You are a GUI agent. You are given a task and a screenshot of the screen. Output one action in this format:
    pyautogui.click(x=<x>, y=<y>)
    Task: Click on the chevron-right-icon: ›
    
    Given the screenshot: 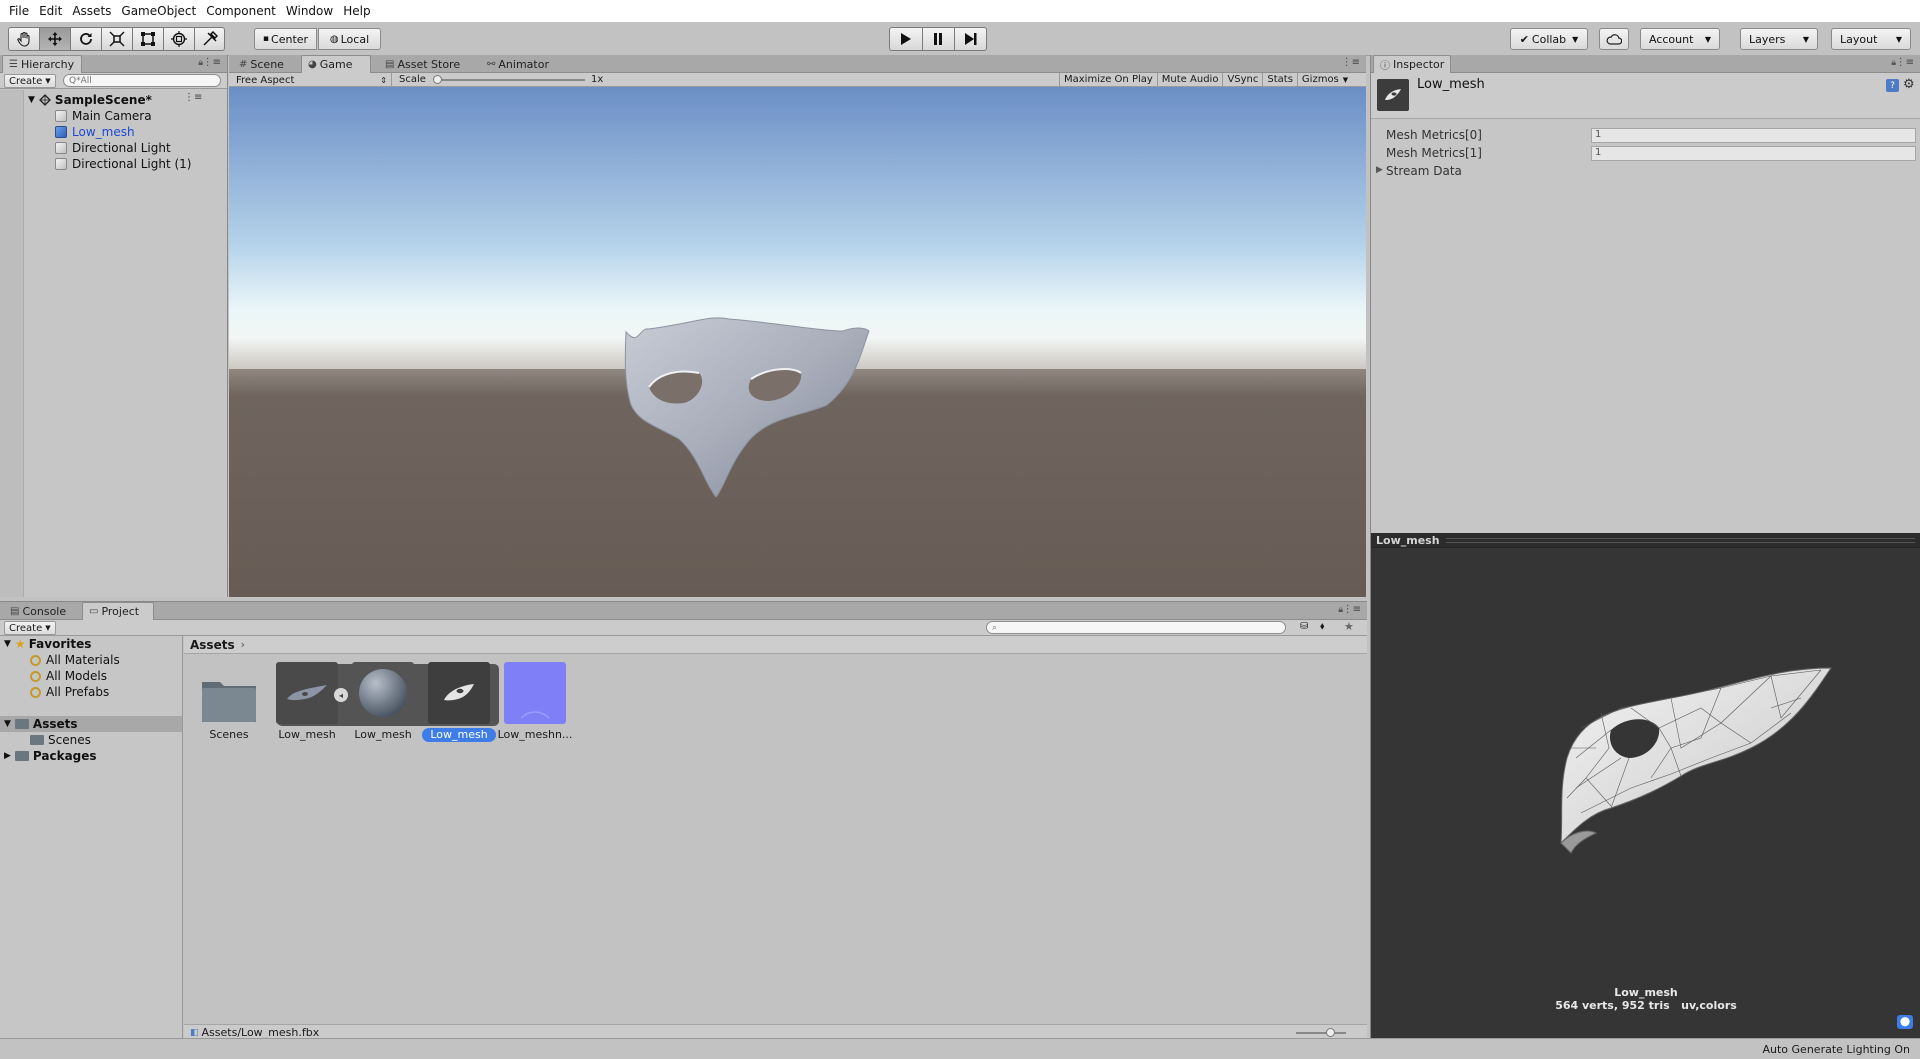 What is the action you would take?
    pyautogui.click(x=242, y=644)
    